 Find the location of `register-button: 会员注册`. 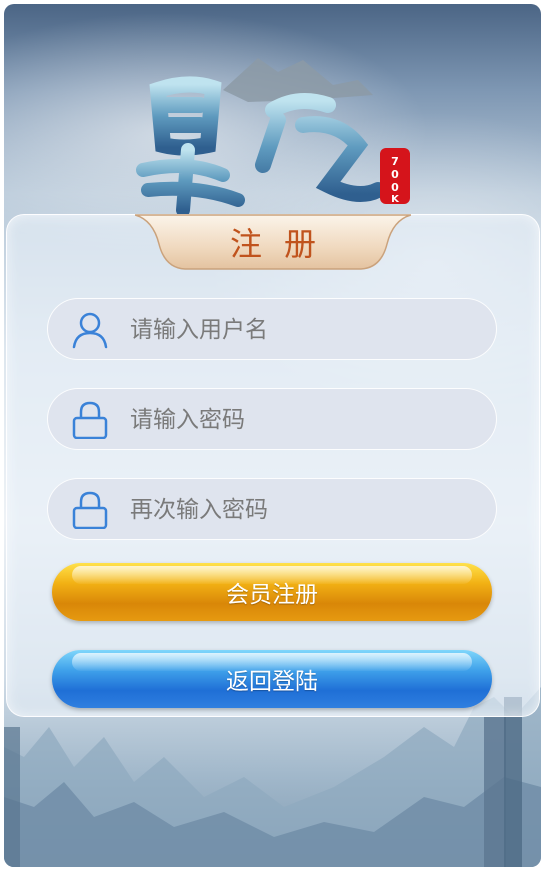

register-button: 会员注册 is located at coordinates (272, 592).